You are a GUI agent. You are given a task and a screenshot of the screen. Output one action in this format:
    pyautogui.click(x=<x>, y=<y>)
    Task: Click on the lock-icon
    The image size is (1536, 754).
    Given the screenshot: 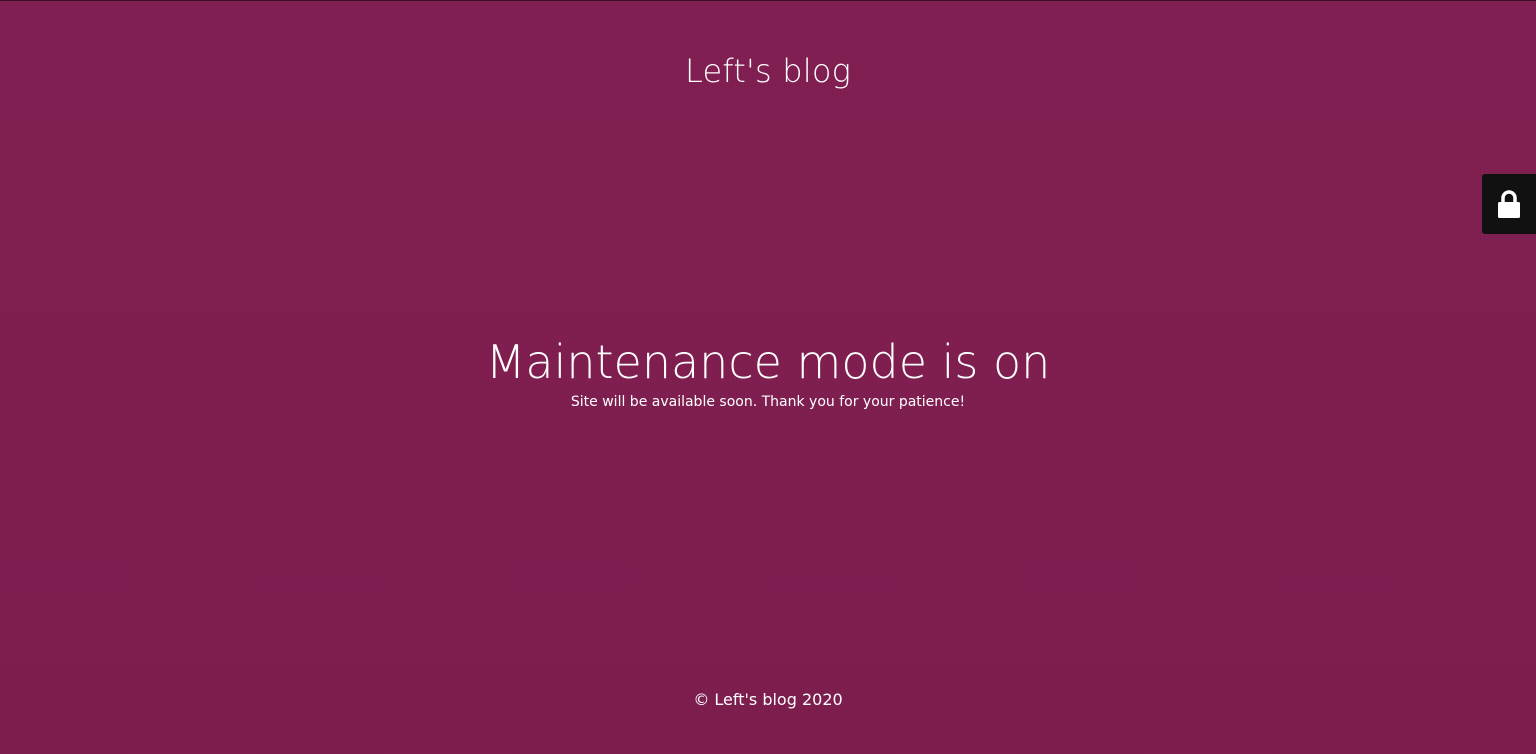 What is the action you would take?
    pyautogui.click(x=1509, y=204)
    